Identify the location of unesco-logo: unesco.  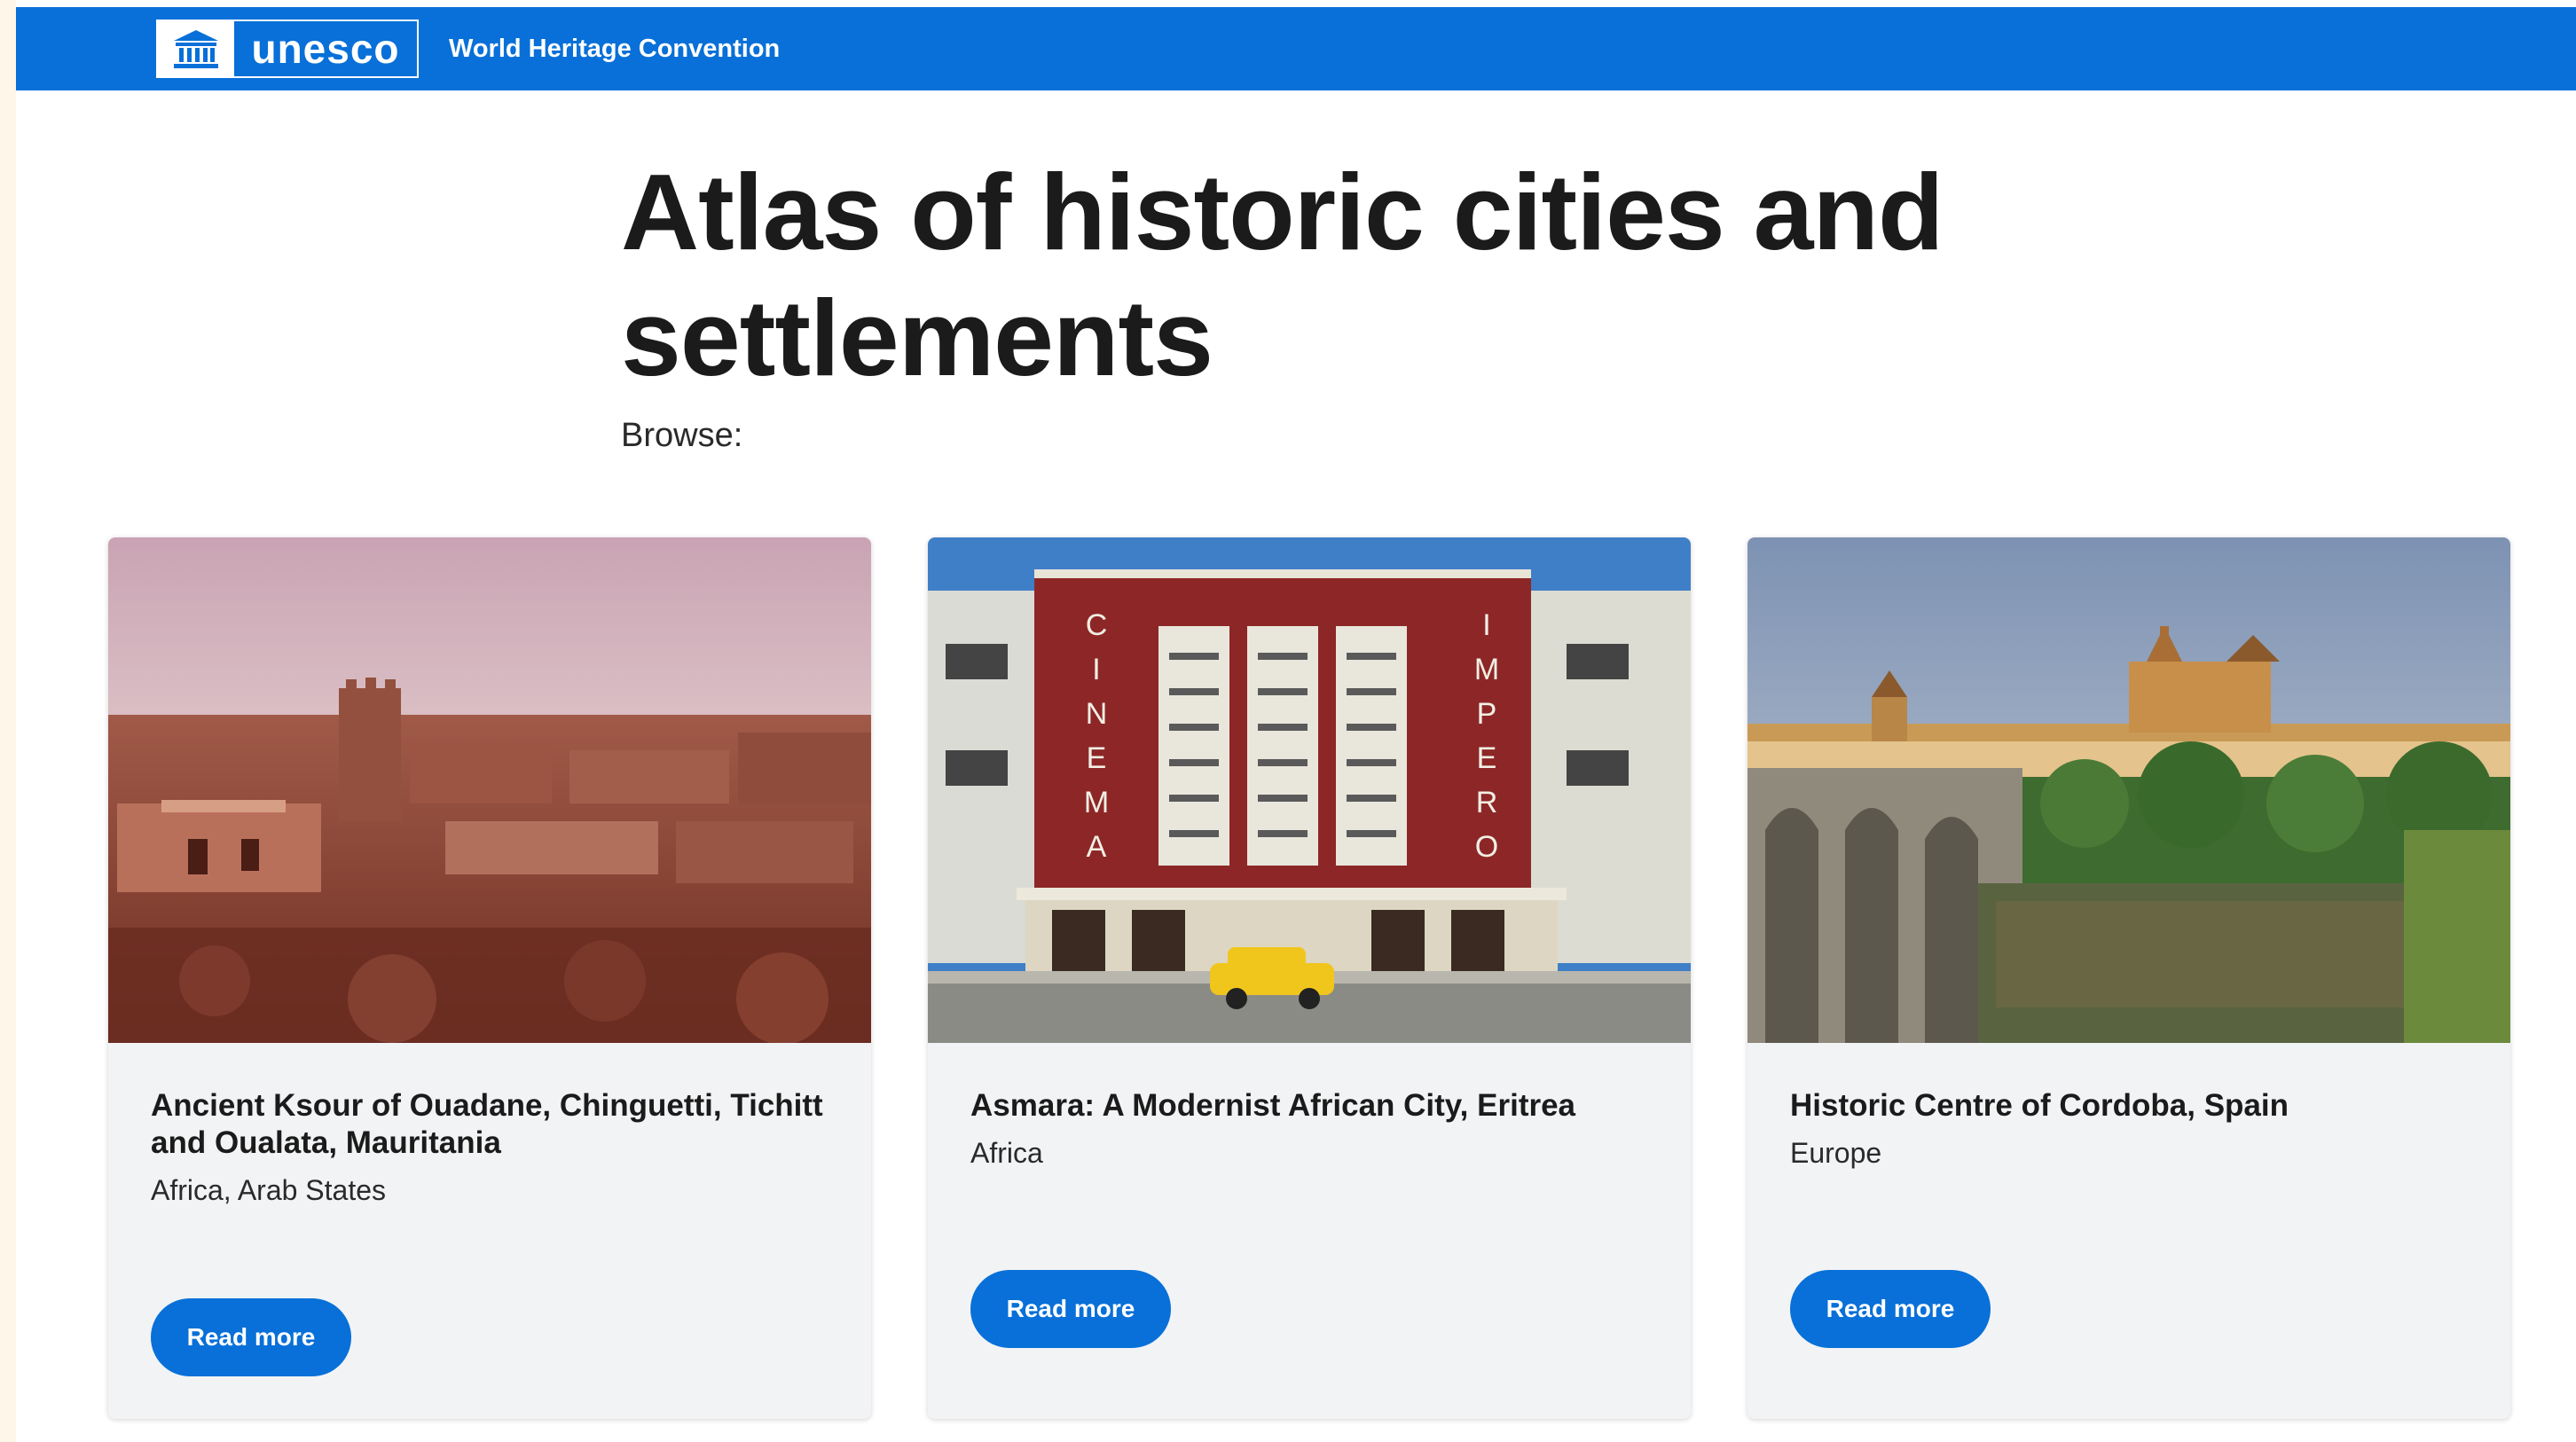
(287, 49).